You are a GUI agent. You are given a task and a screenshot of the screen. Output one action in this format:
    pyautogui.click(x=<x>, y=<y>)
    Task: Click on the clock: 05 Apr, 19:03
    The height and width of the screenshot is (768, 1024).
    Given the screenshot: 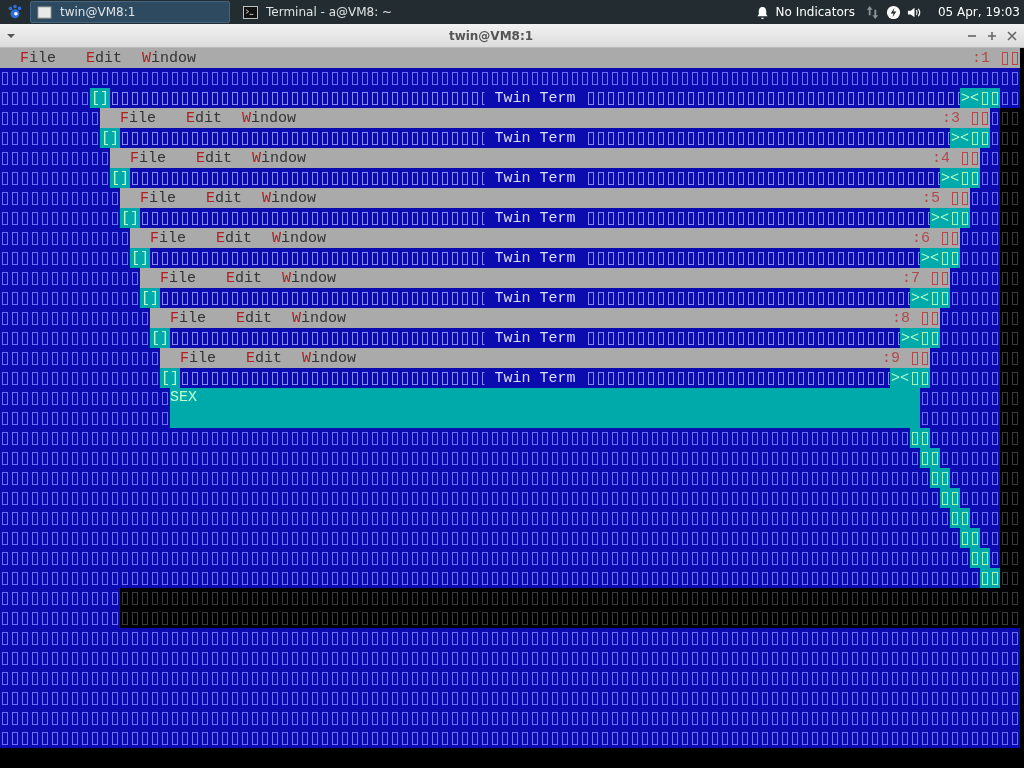 What is the action you would take?
    pyautogui.click(x=978, y=12)
    